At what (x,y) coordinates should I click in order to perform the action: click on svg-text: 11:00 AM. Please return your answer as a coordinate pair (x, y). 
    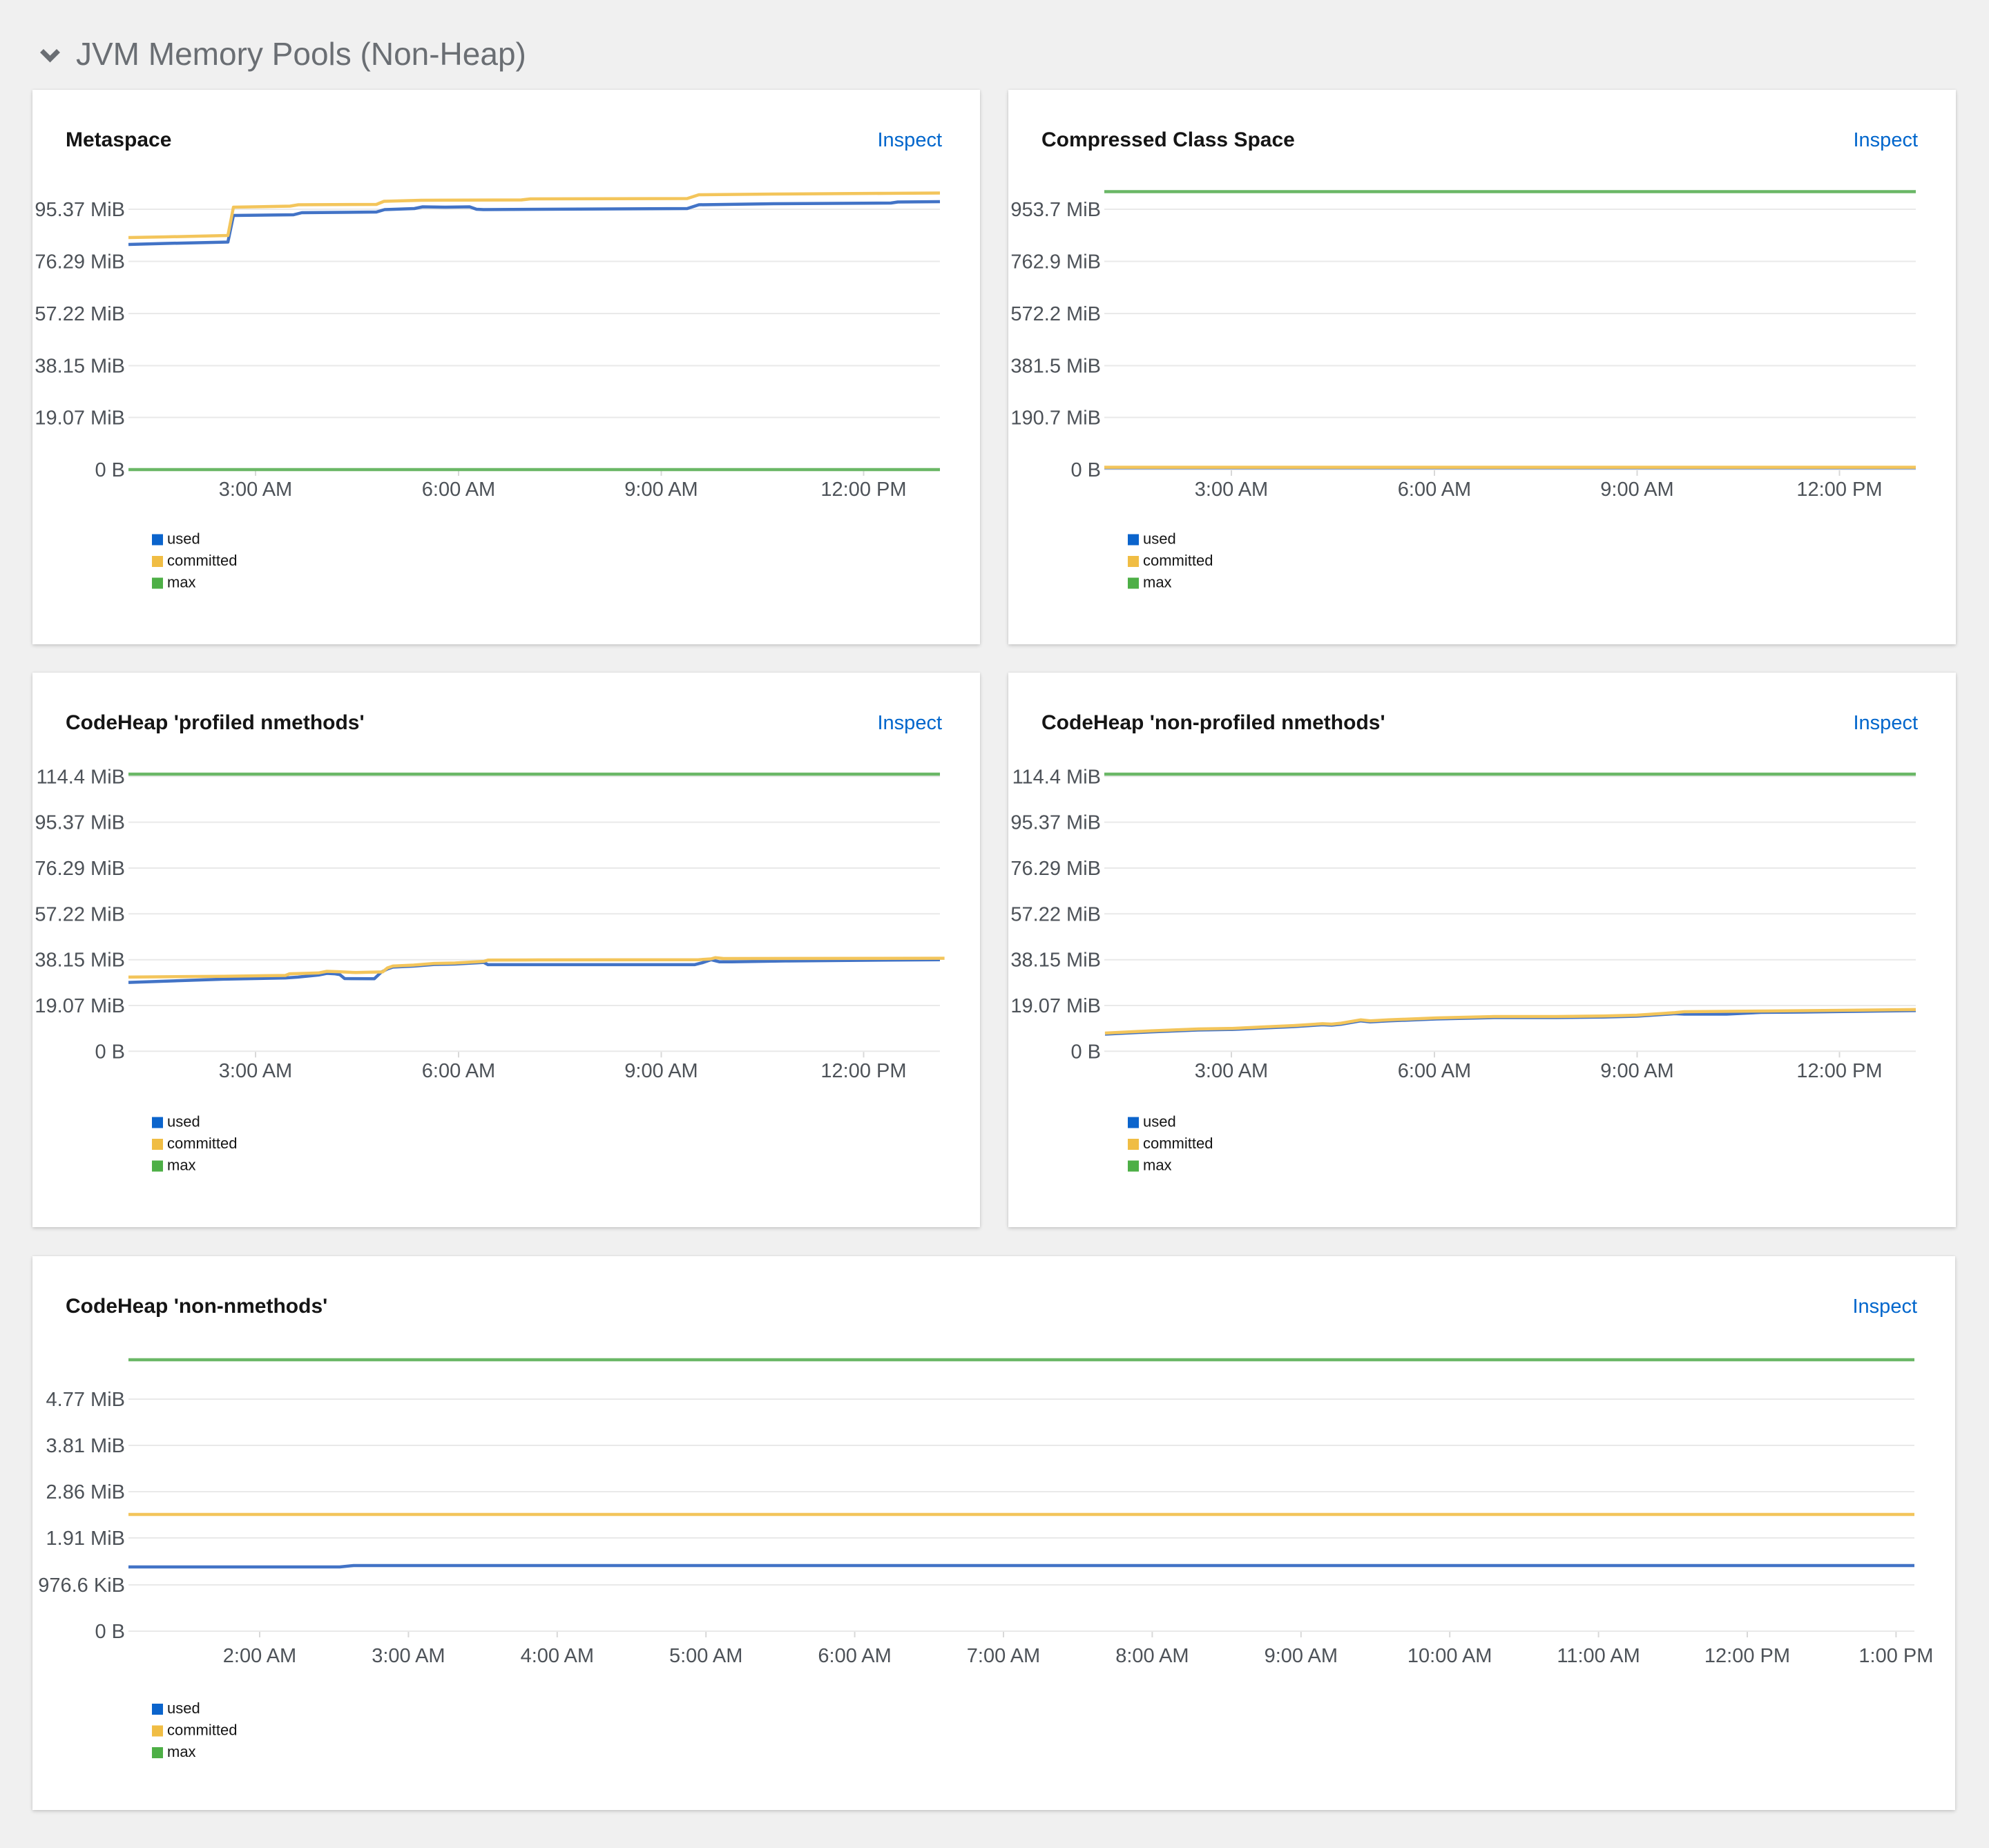
    Looking at the image, I should click on (1599, 1656).